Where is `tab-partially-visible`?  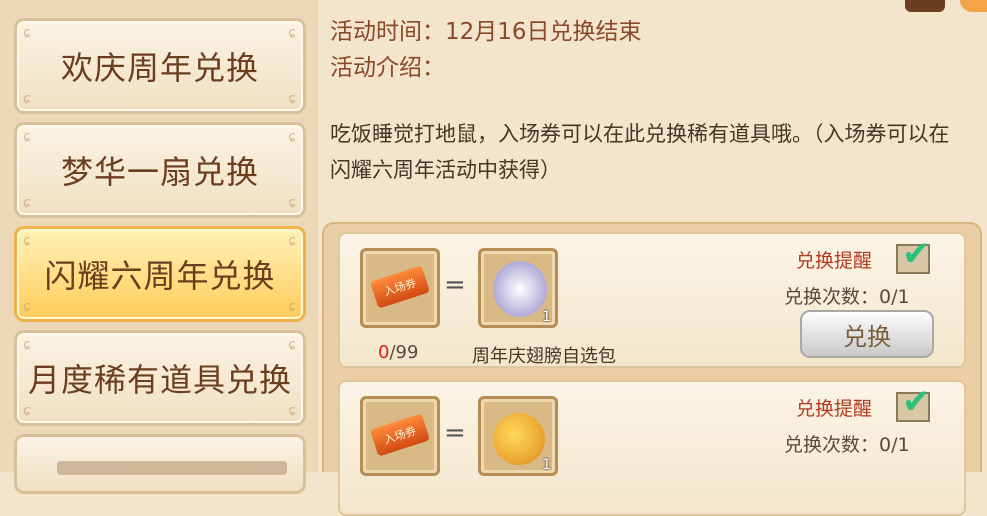
tab-partially-visible is located at coordinates (160, 464).